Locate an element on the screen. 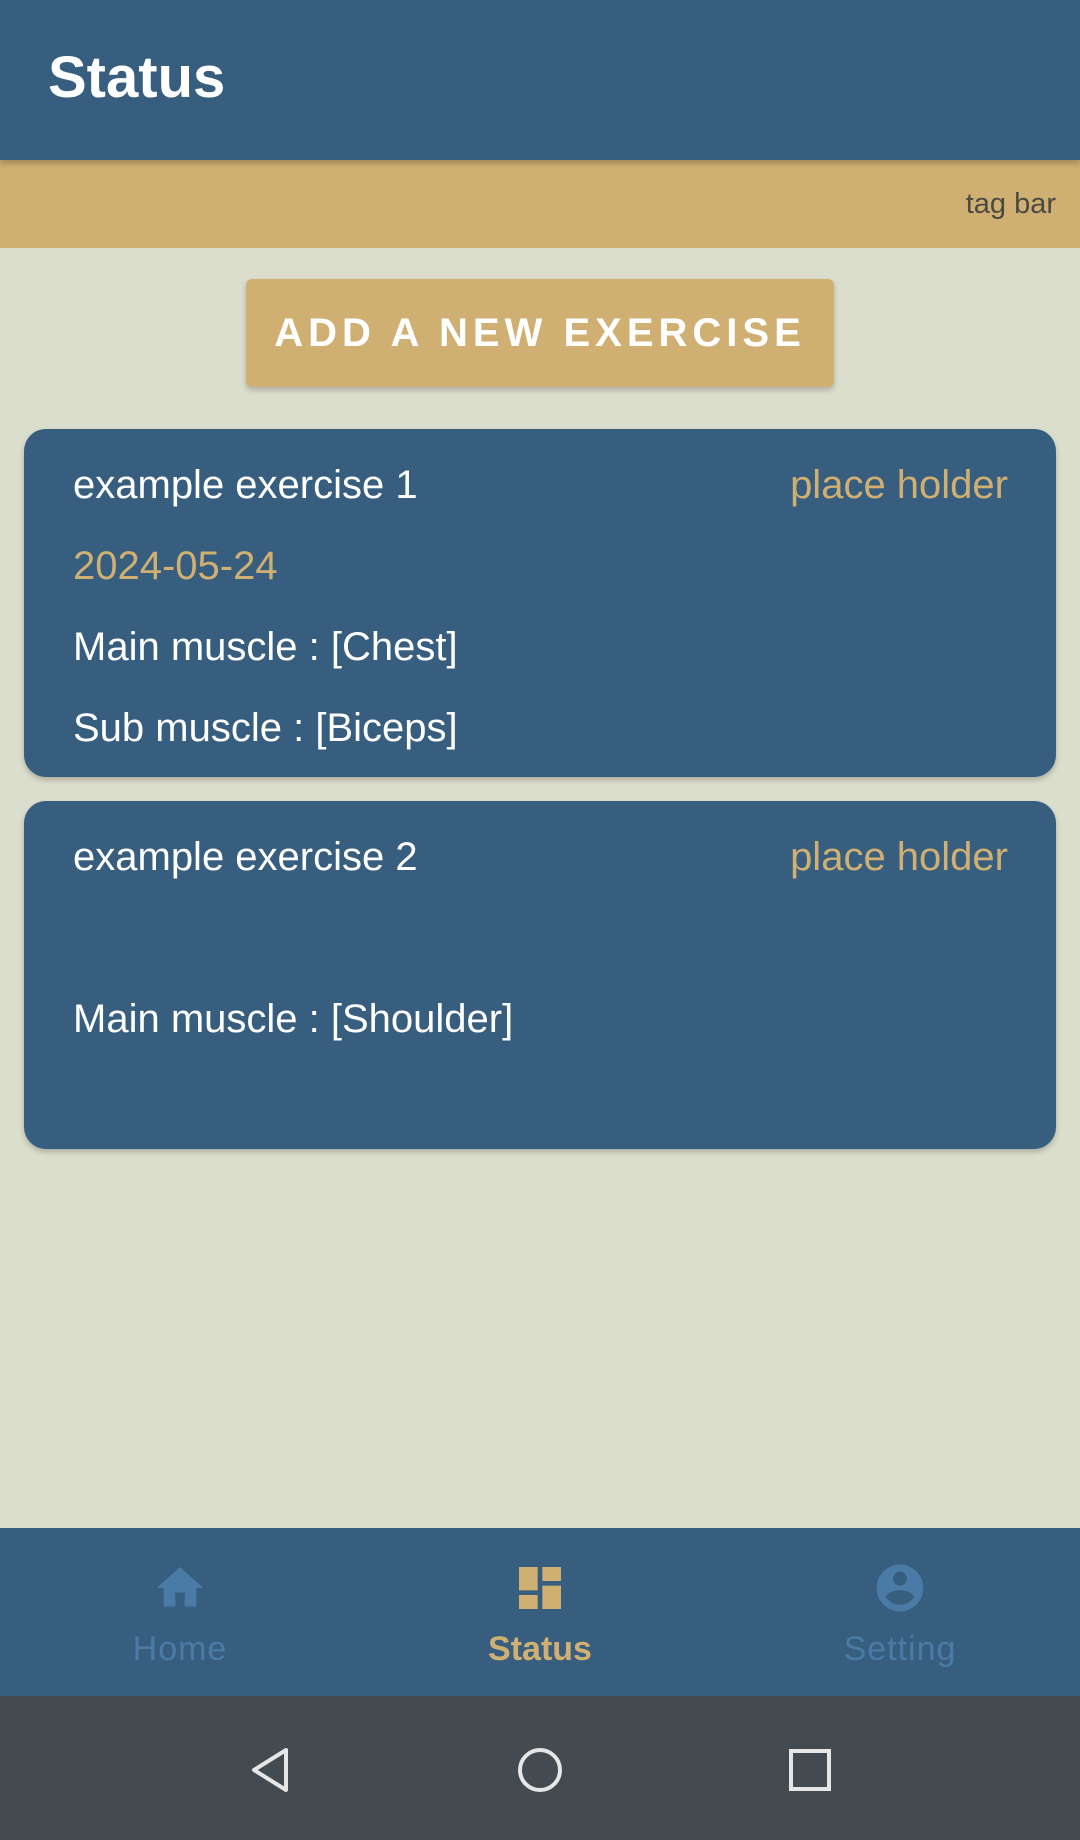 The image size is (1080, 1840). nav-label-home: Home is located at coordinates (180, 1649).